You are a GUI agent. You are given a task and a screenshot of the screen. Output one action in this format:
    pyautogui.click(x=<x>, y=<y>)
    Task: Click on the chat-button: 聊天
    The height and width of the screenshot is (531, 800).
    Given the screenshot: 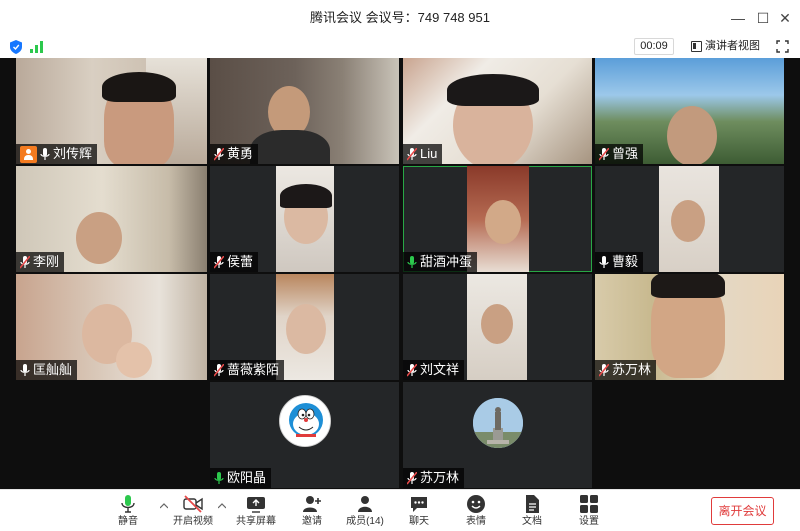 What is the action you would take?
    pyautogui.click(x=419, y=512)
    